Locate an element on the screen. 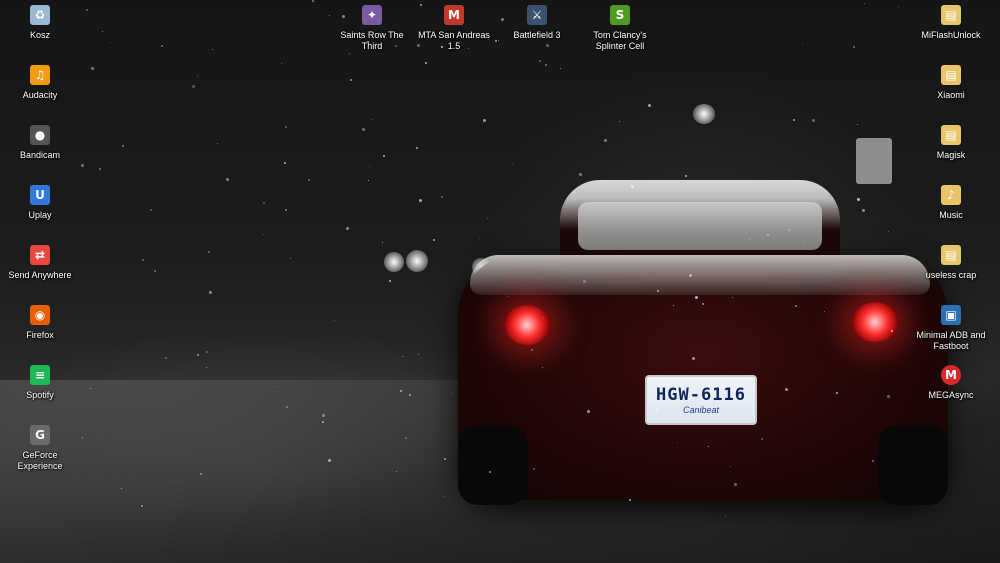  taillight-left is located at coordinates (527, 325).